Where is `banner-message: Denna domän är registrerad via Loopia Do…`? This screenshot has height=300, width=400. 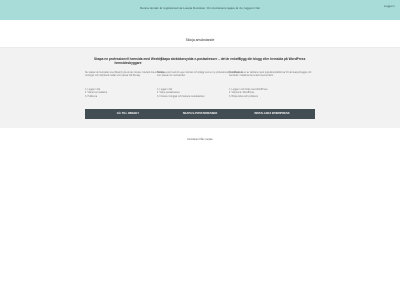 banner-message: Denna domän är registrerad via Loopia Do… is located at coordinates (200, 8).